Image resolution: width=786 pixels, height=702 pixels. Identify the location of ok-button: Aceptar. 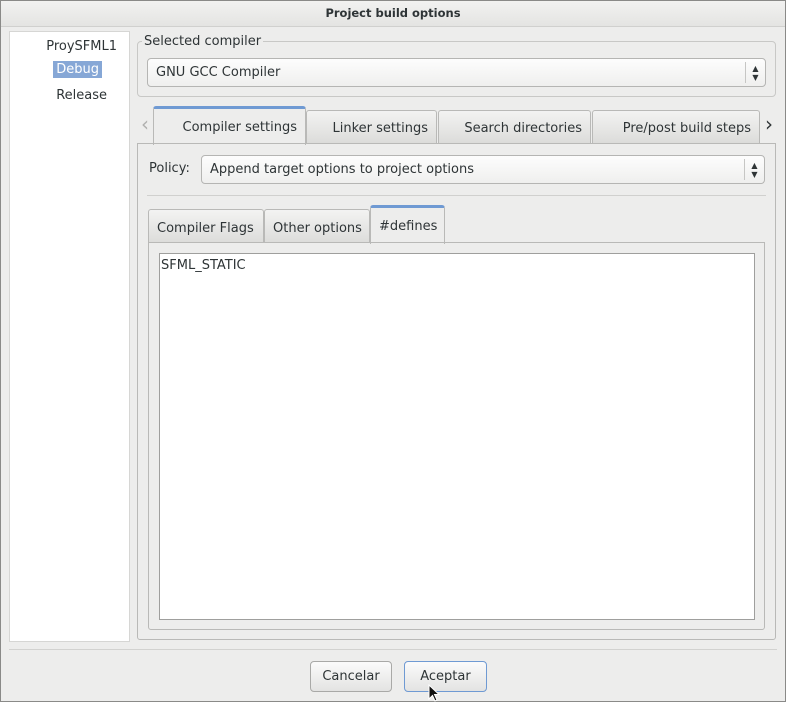
(445, 676).